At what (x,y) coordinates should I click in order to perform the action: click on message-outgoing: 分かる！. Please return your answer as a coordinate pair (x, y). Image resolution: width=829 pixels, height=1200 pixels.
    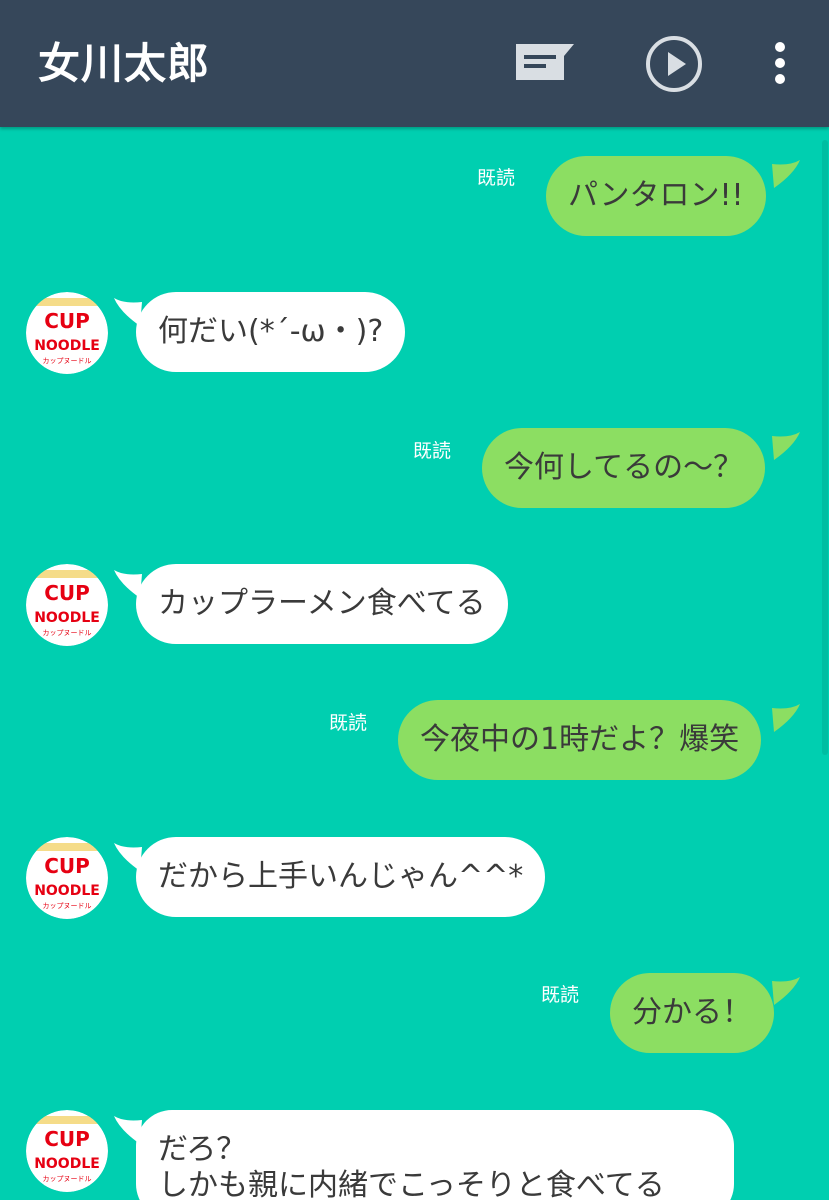
    Looking at the image, I should click on (692, 1013).